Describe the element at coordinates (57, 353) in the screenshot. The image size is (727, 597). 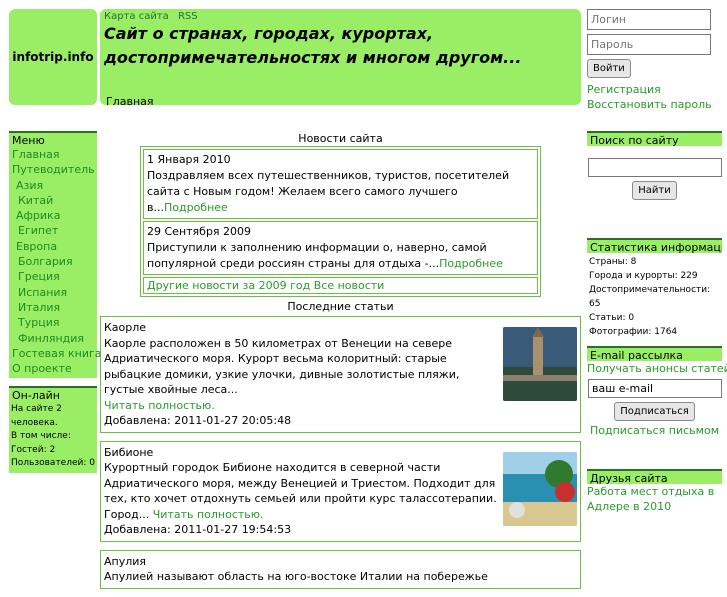
I see `menu-item-guestbook: Гостевая книга` at that location.